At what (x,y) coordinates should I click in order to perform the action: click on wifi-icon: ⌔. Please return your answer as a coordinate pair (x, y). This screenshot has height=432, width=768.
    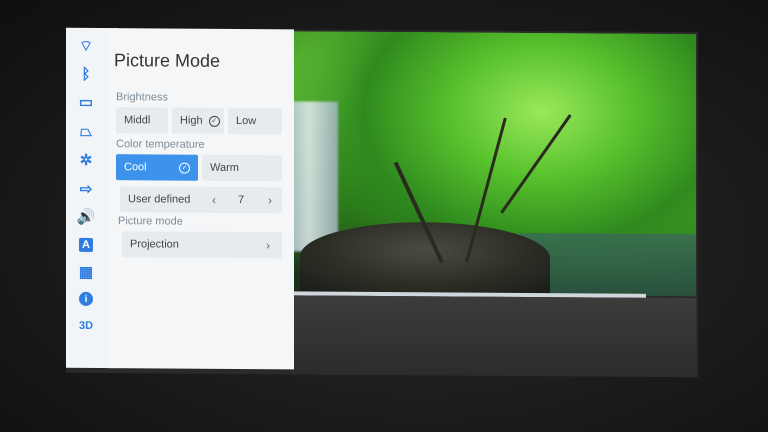
    Looking at the image, I should click on (86, 46).